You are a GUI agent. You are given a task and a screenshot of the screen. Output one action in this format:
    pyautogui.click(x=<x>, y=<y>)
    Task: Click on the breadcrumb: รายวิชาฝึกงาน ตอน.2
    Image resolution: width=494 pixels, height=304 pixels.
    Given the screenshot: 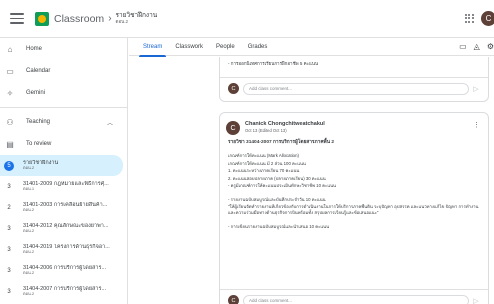 What is the action you would take?
    pyautogui.click(x=137, y=18)
    